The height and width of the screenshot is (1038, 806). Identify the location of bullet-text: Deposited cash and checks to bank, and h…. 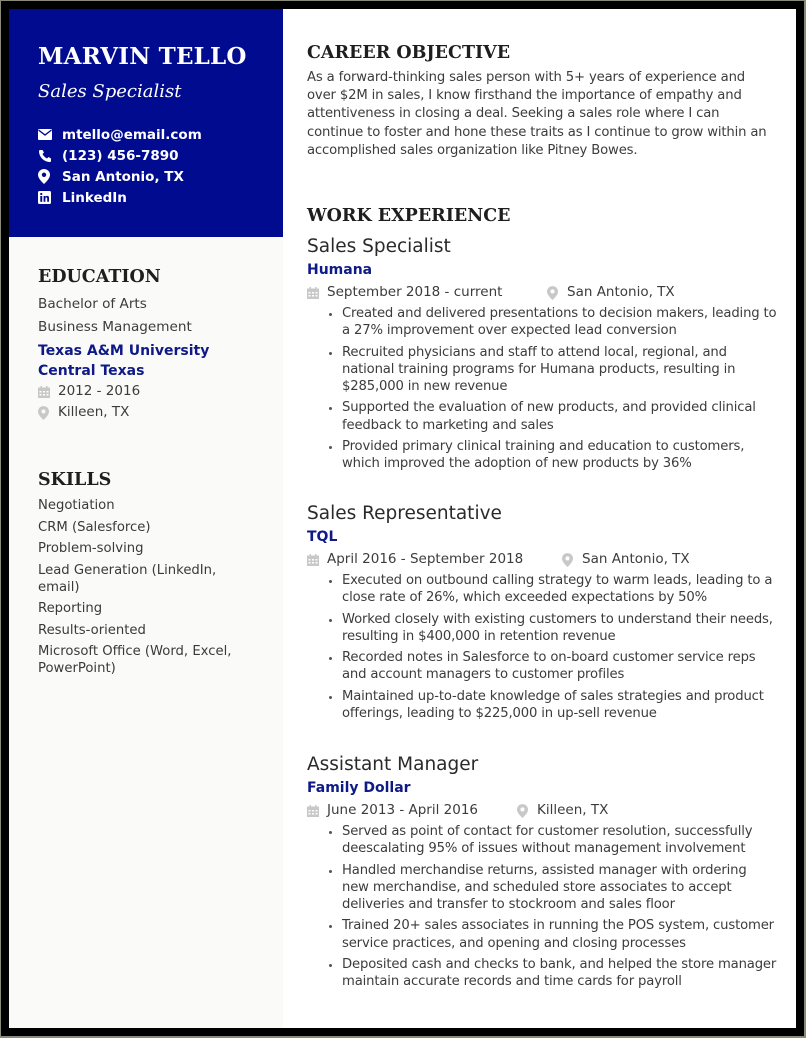
(559, 973).